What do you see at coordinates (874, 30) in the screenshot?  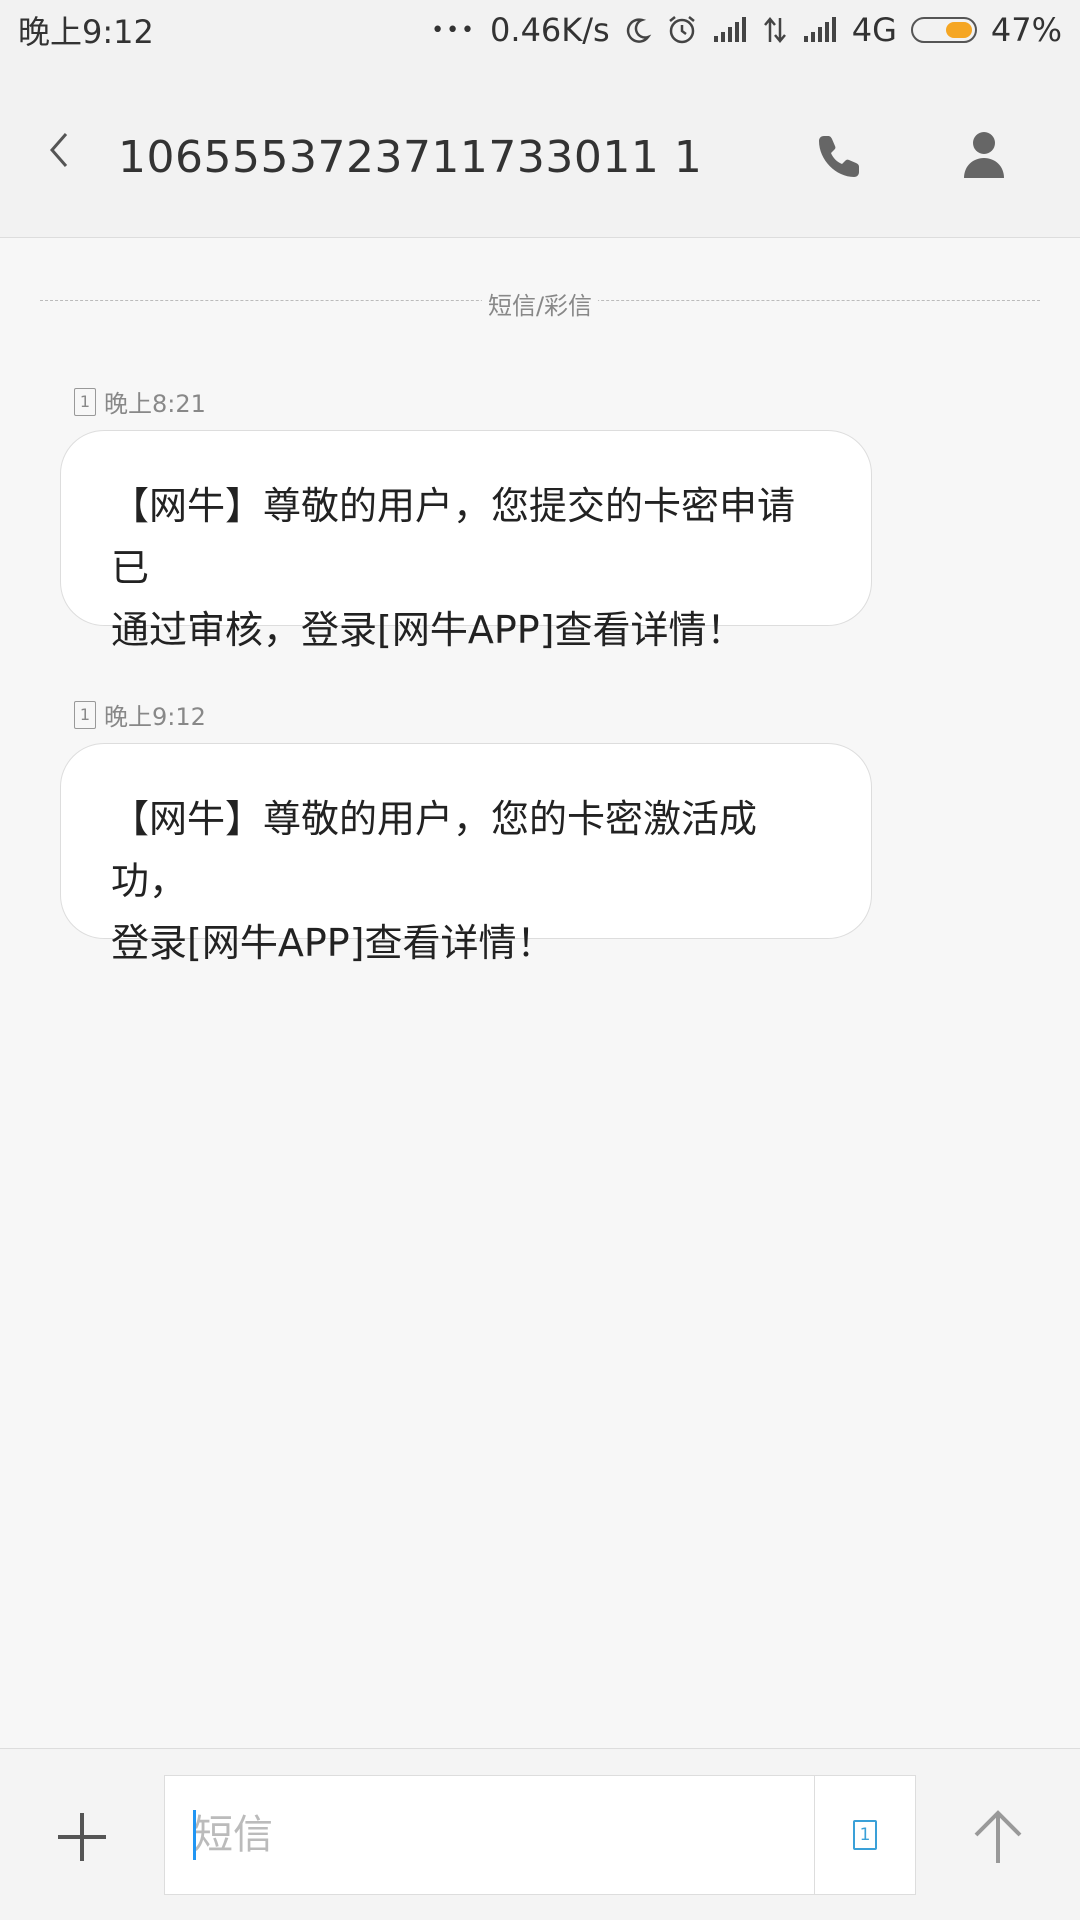 I see `network-type: 4G` at bounding box center [874, 30].